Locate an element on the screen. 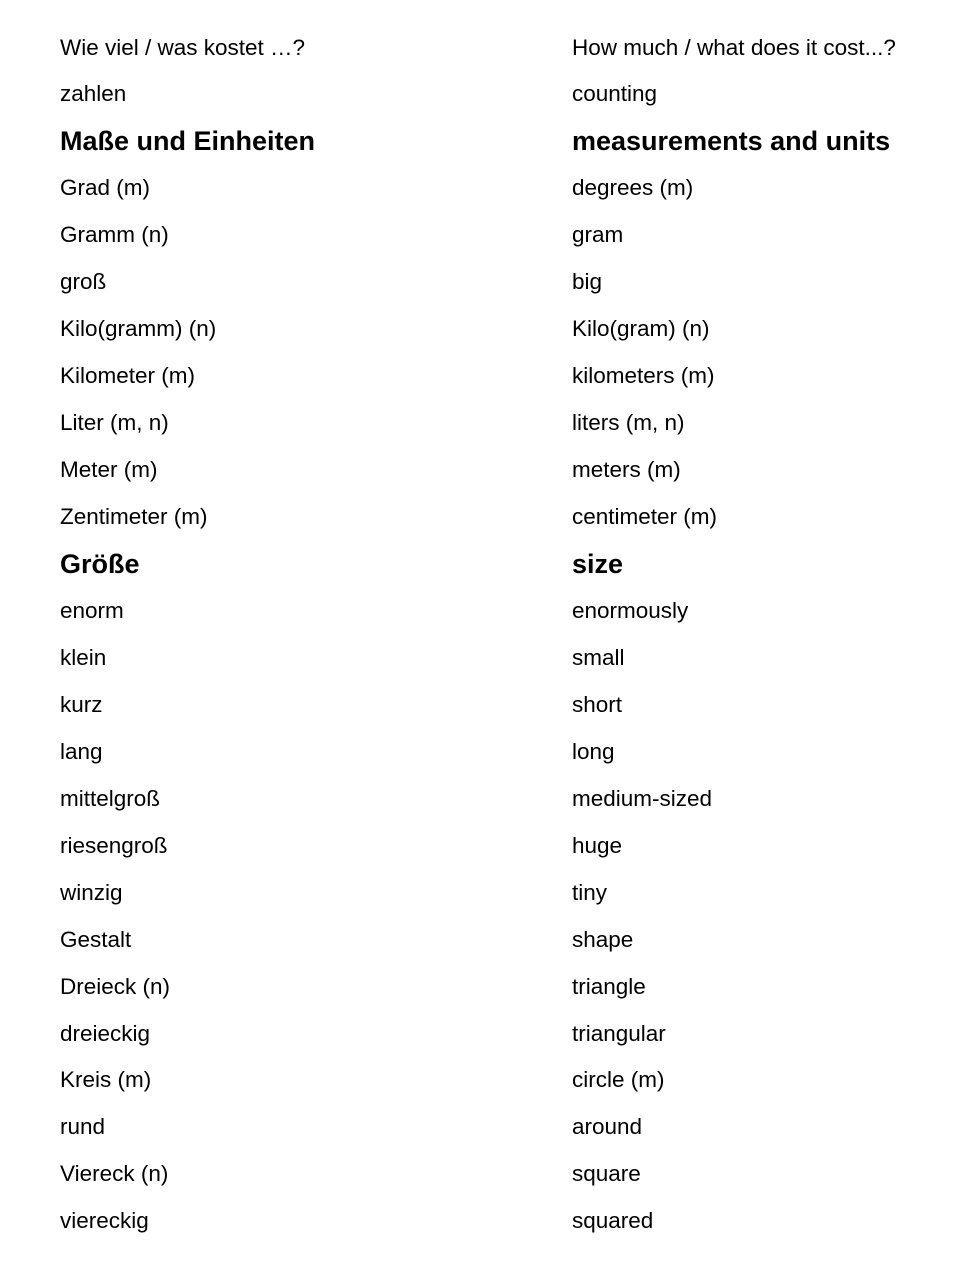 This screenshot has height=1278, width=960. german-term: Gestalt is located at coordinates (96, 939).